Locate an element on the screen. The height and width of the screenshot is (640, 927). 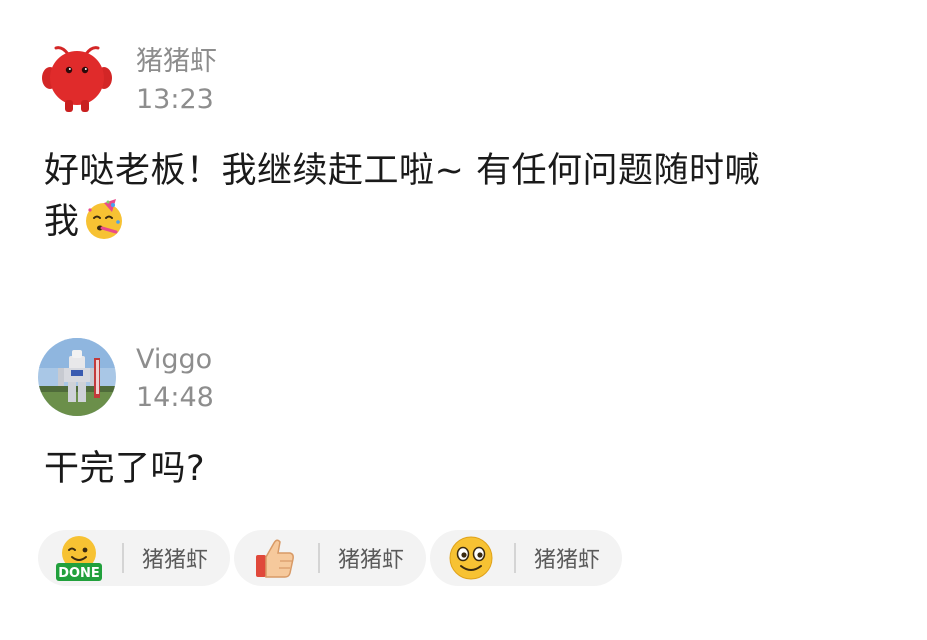
red-shrimp-mascot-icon is located at coordinates (77, 77).